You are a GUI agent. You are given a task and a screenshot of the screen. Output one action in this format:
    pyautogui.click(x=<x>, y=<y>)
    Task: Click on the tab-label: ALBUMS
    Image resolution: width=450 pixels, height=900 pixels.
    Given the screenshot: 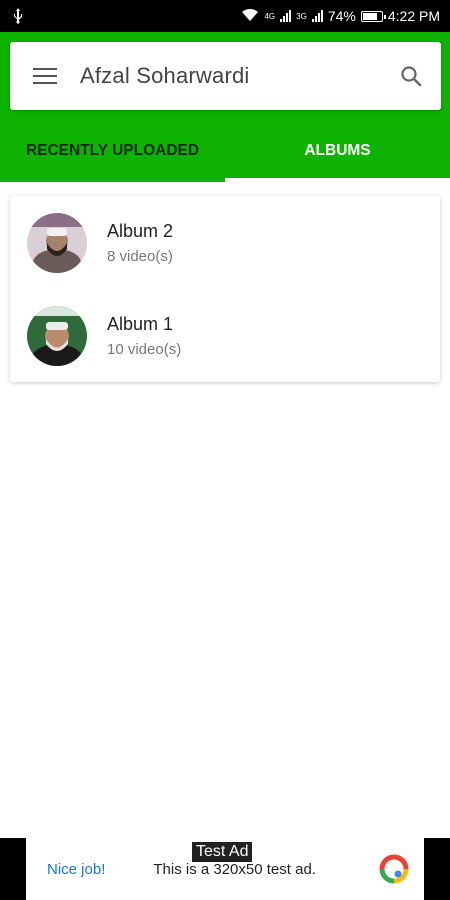 What is the action you would take?
    pyautogui.click(x=337, y=150)
    